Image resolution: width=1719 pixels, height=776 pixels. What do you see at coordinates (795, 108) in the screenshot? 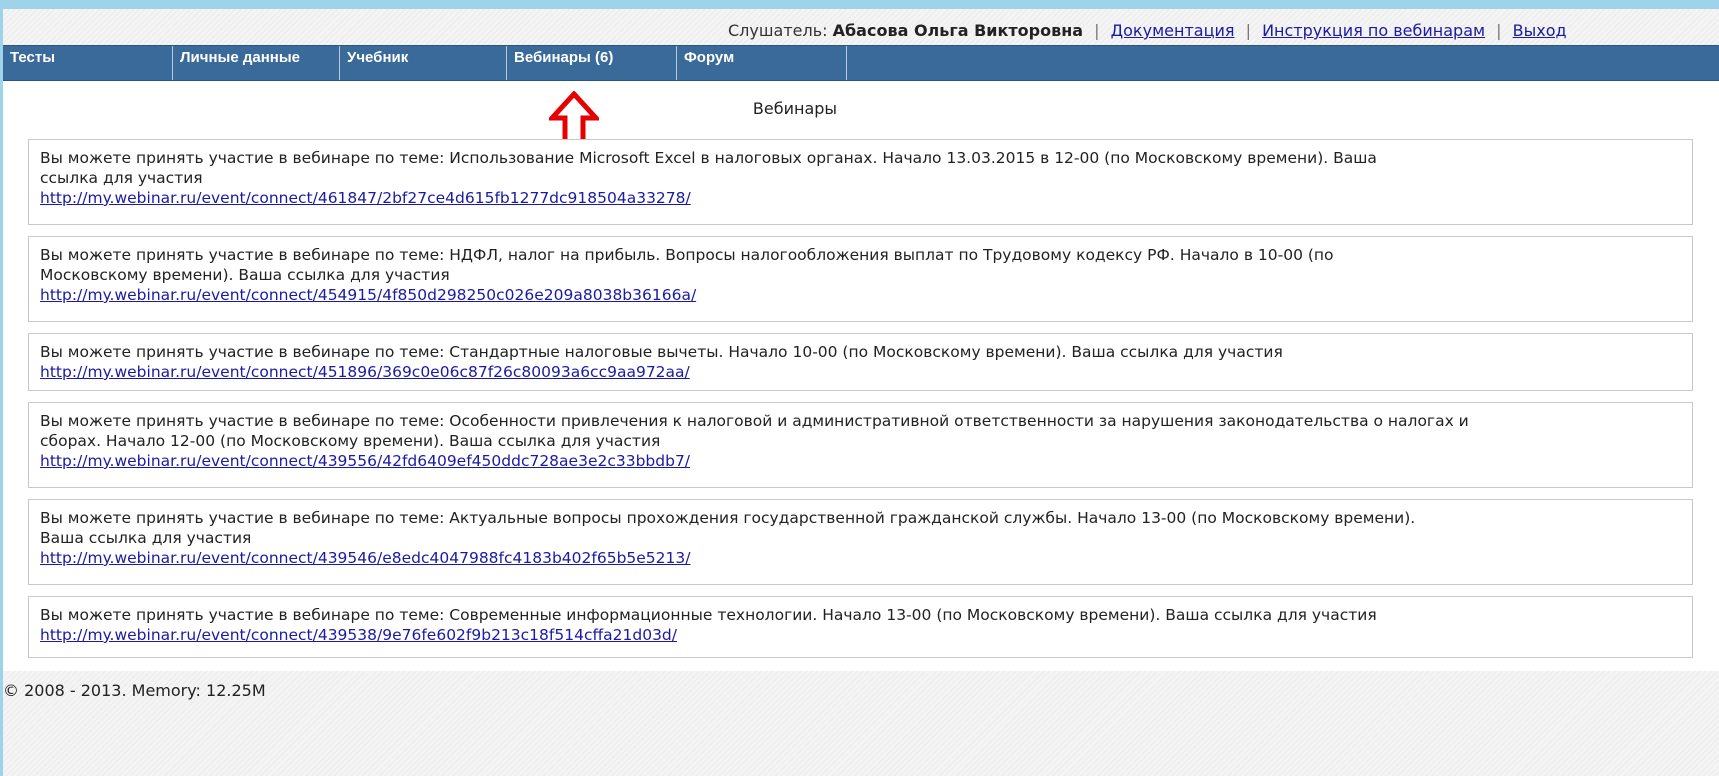
I see `page-title: Вебинары` at bounding box center [795, 108].